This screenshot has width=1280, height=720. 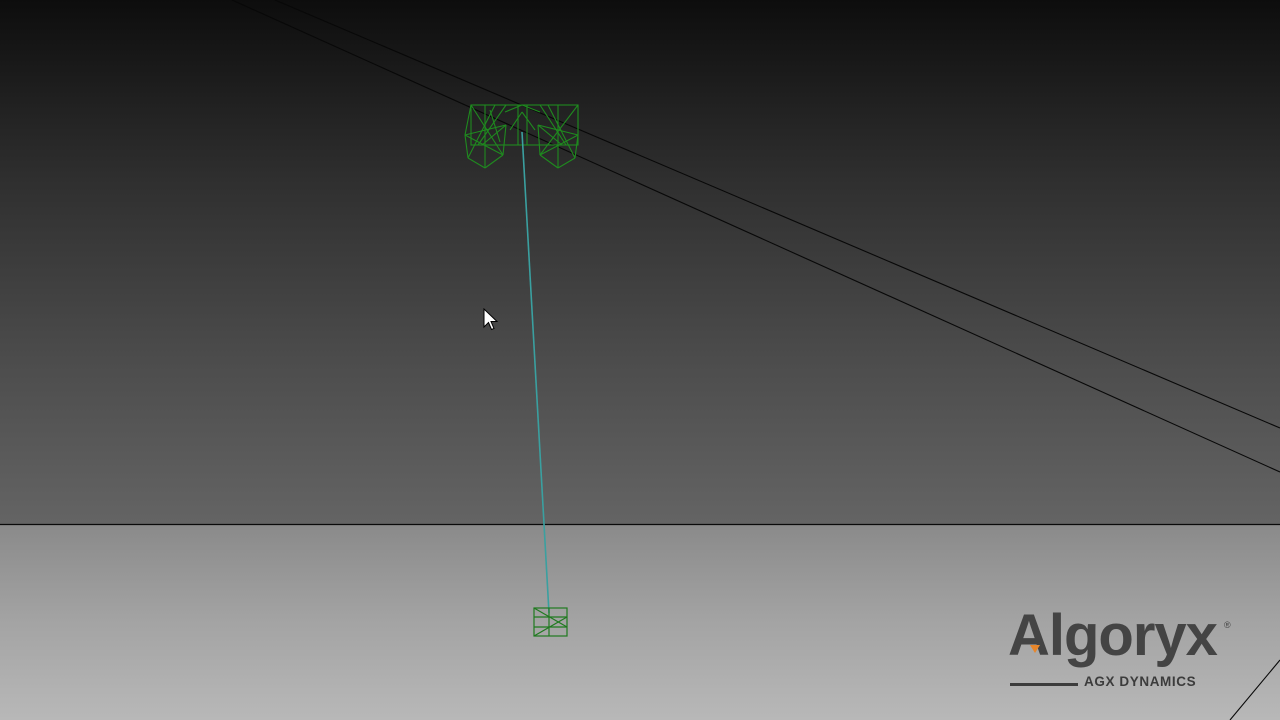 I want to click on suspended-load-box, so click(x=550, y=622).